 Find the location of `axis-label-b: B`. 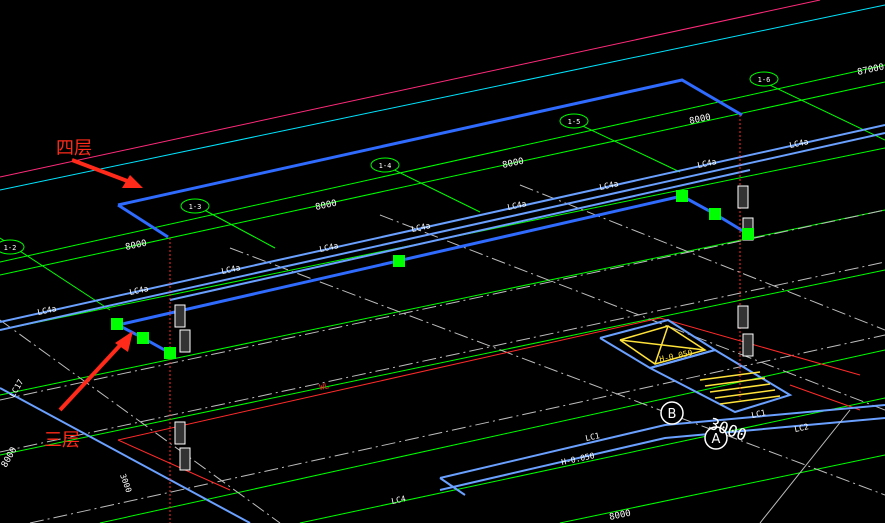

axis-label-b: B is located at coordinates (672, 414).